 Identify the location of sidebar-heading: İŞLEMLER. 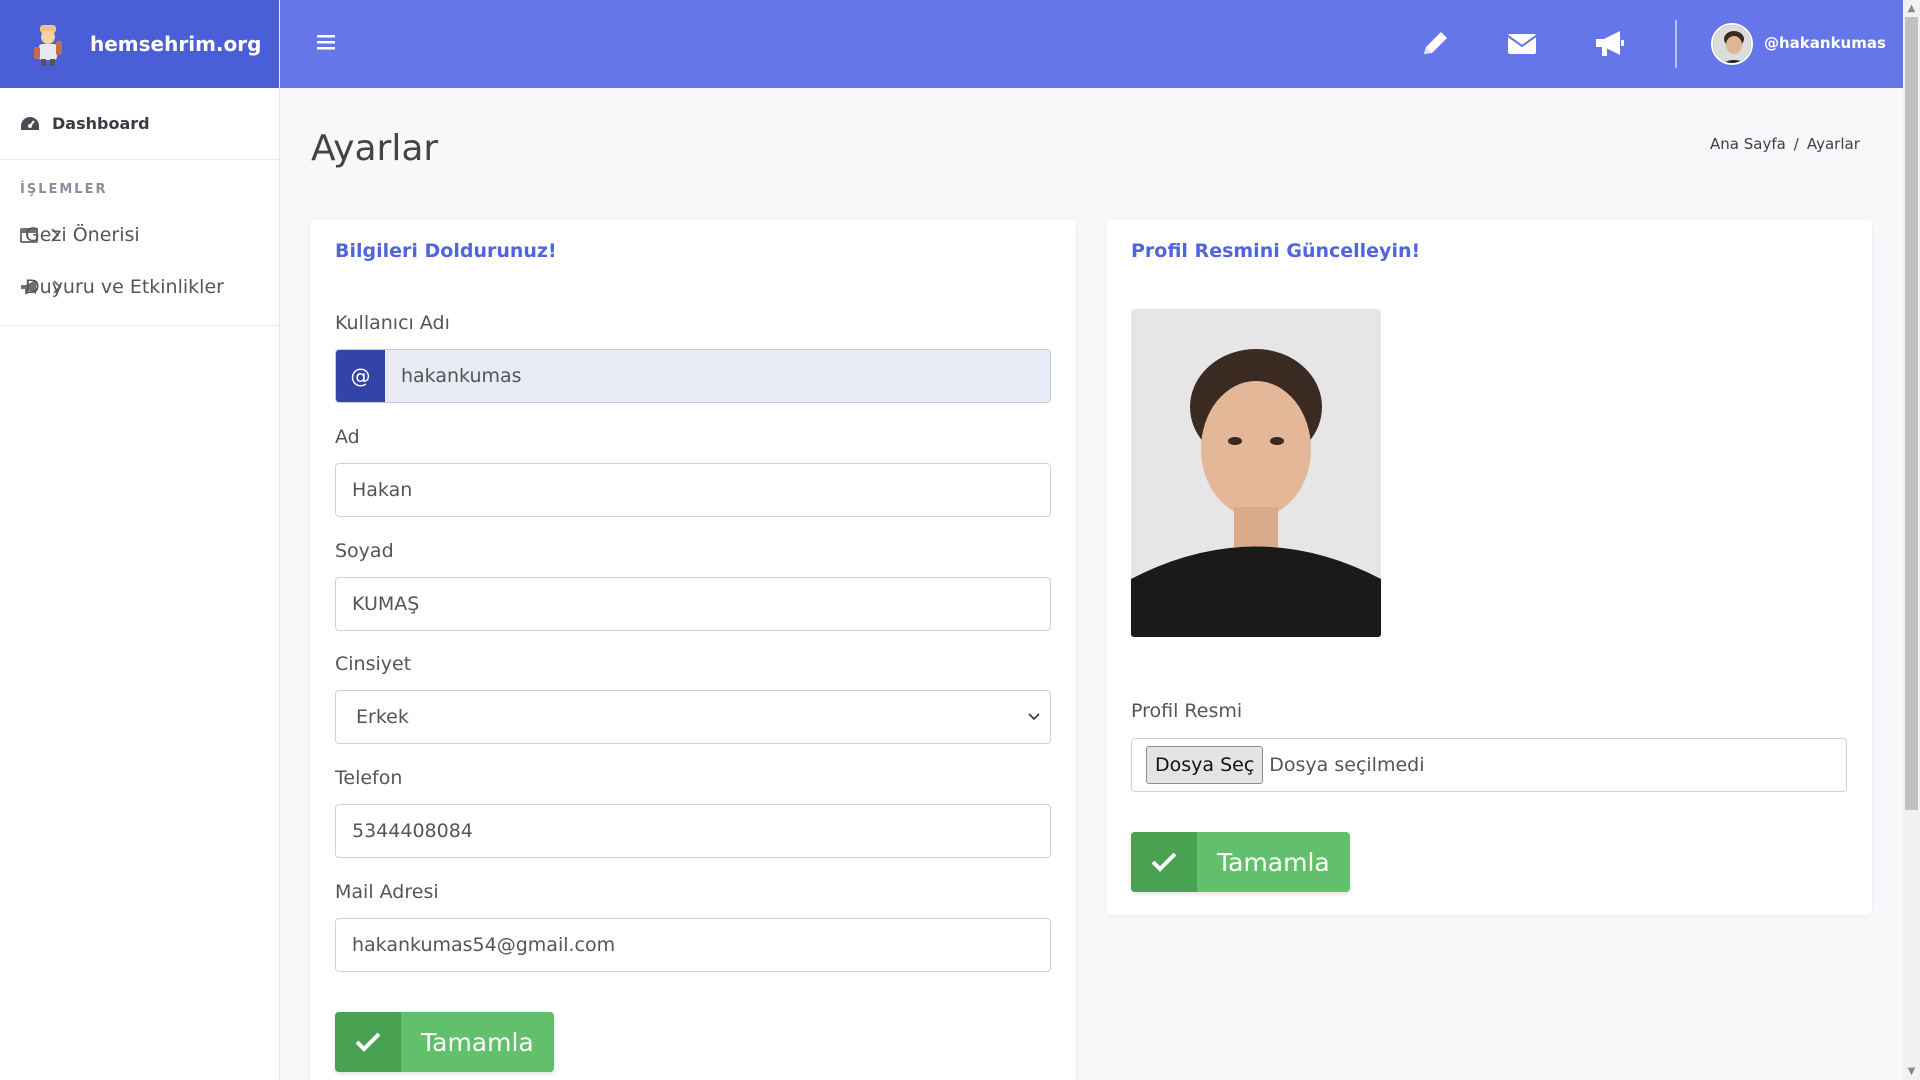
(64, 189).